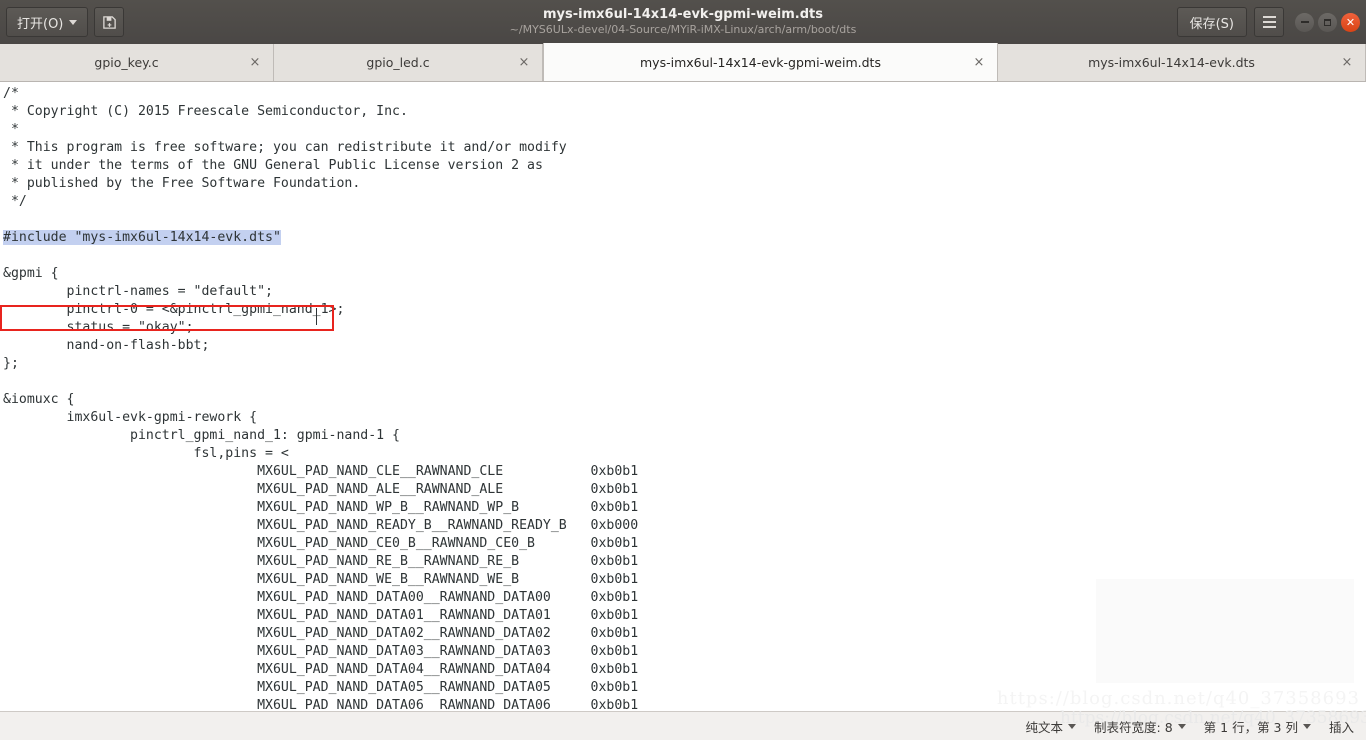  I want to click on maximize-icon, so click(1327, 22).